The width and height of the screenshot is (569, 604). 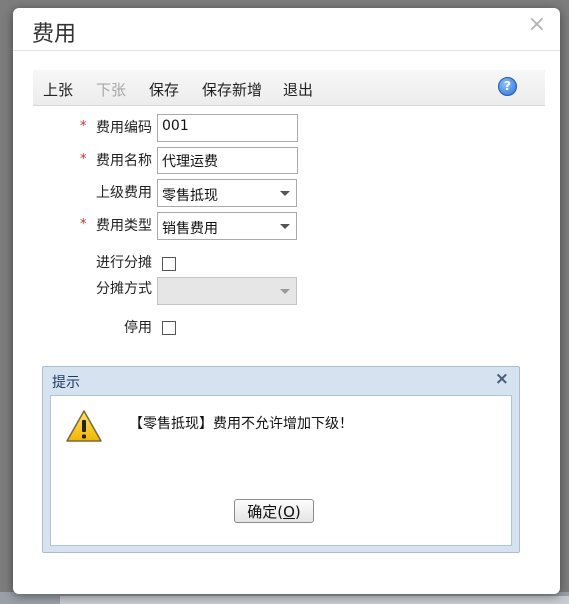 I want to click on form-row-allocation-method: 分摊方式, so click(x=286, y=291).